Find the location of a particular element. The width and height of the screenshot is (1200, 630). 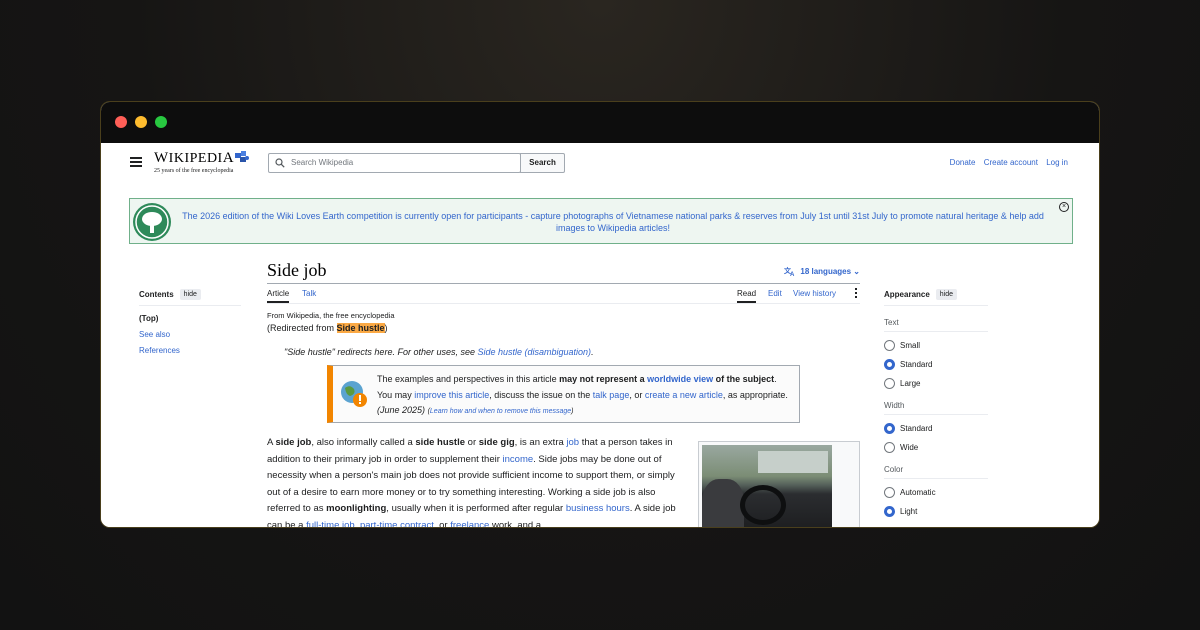

more-tools-icon is located at coordinates (856, 294).